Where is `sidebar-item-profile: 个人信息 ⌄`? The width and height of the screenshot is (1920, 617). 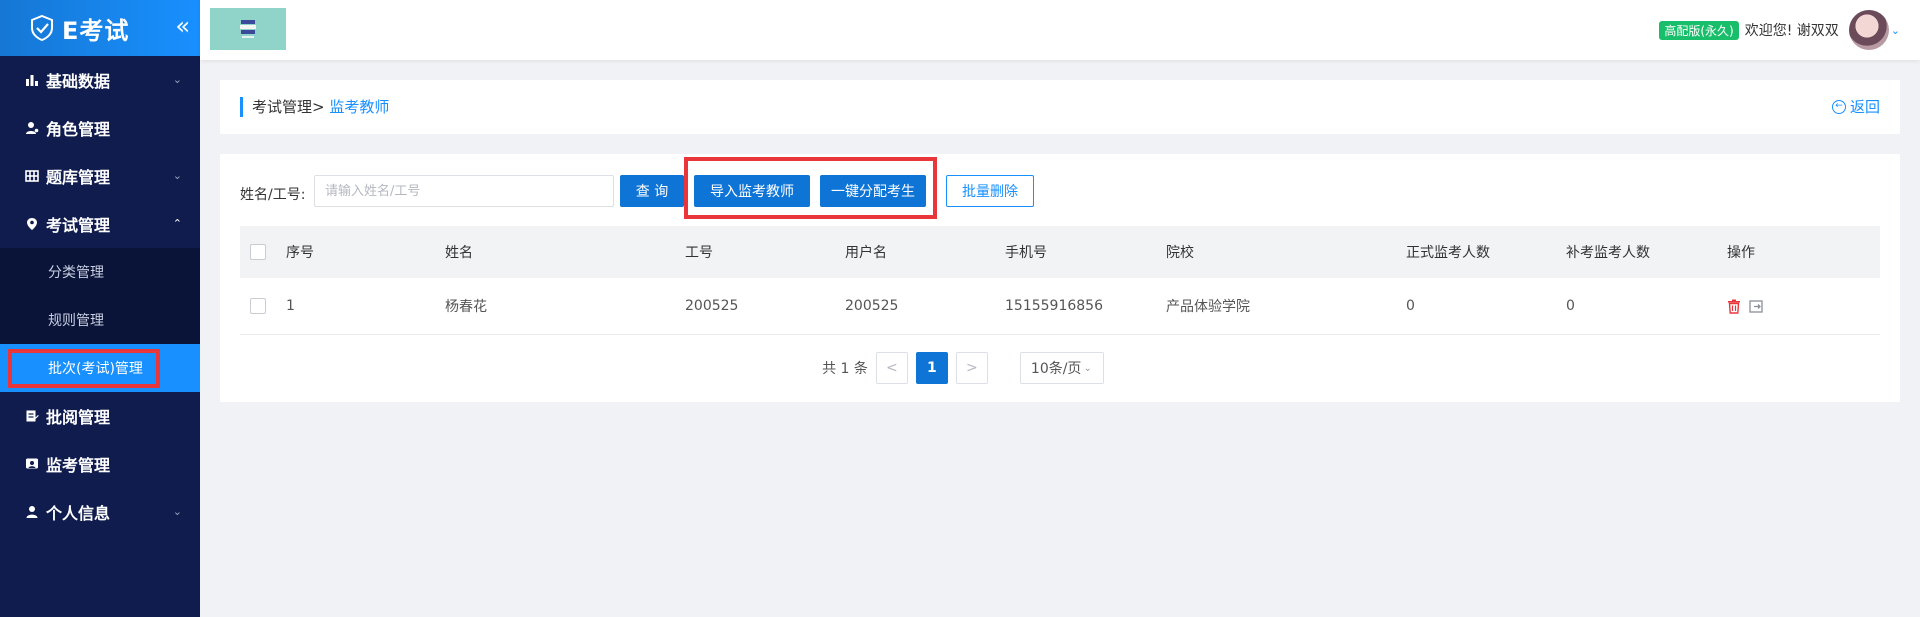 sidebar-item-profile: 个人信息 ⌄ is located at coordinates (100, 512).